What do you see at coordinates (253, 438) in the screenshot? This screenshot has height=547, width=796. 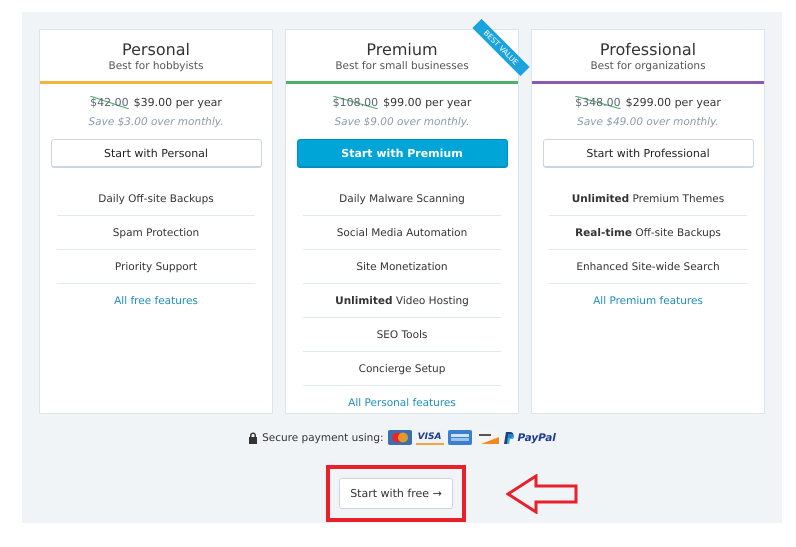 I see `lock-icon` at bounding box center [253, 438].